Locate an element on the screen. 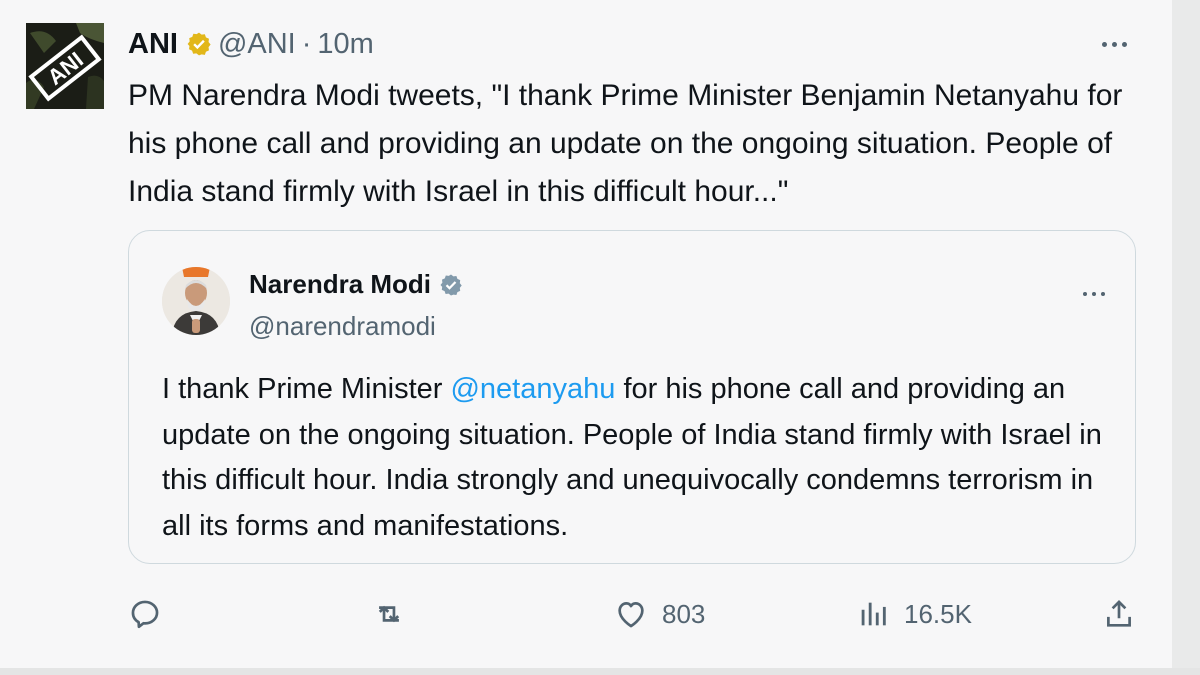 The width and height of the screenshot is (1200, 675). author-handle: @ANI is located at coordinates (257, 44).